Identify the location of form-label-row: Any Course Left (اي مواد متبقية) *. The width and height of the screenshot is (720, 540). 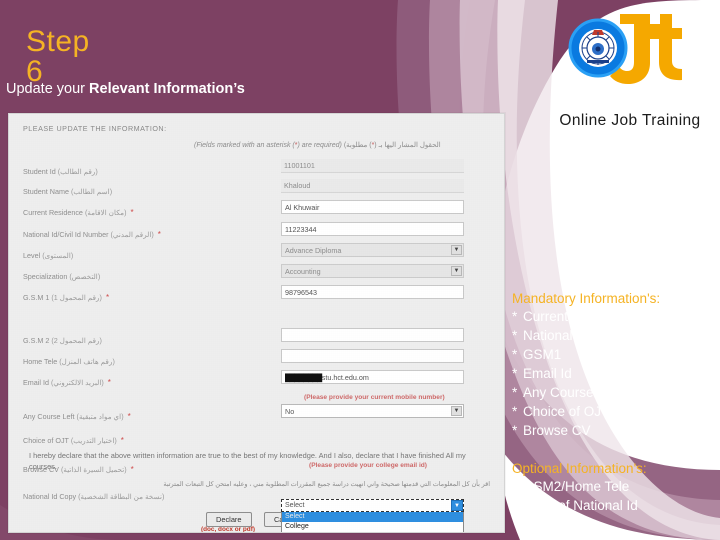
(77, 413).